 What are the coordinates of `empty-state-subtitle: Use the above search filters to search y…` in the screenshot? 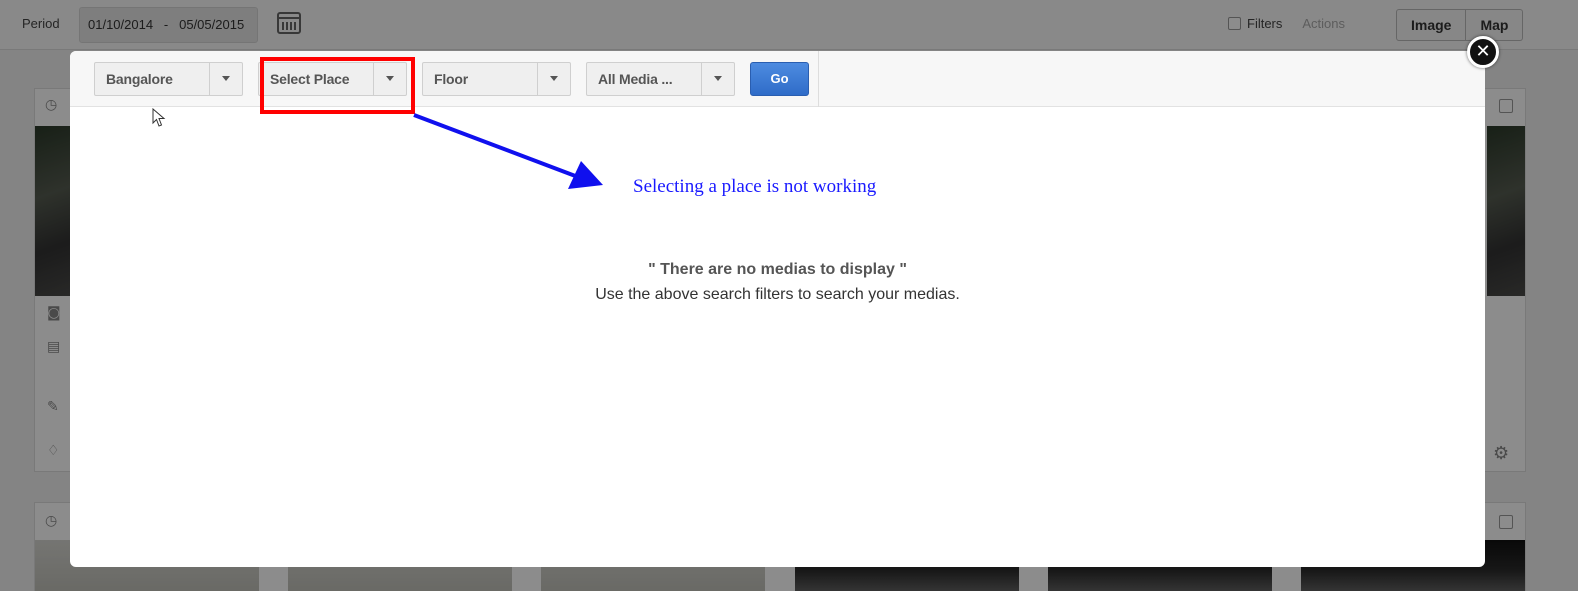 It's located at (777, 294).